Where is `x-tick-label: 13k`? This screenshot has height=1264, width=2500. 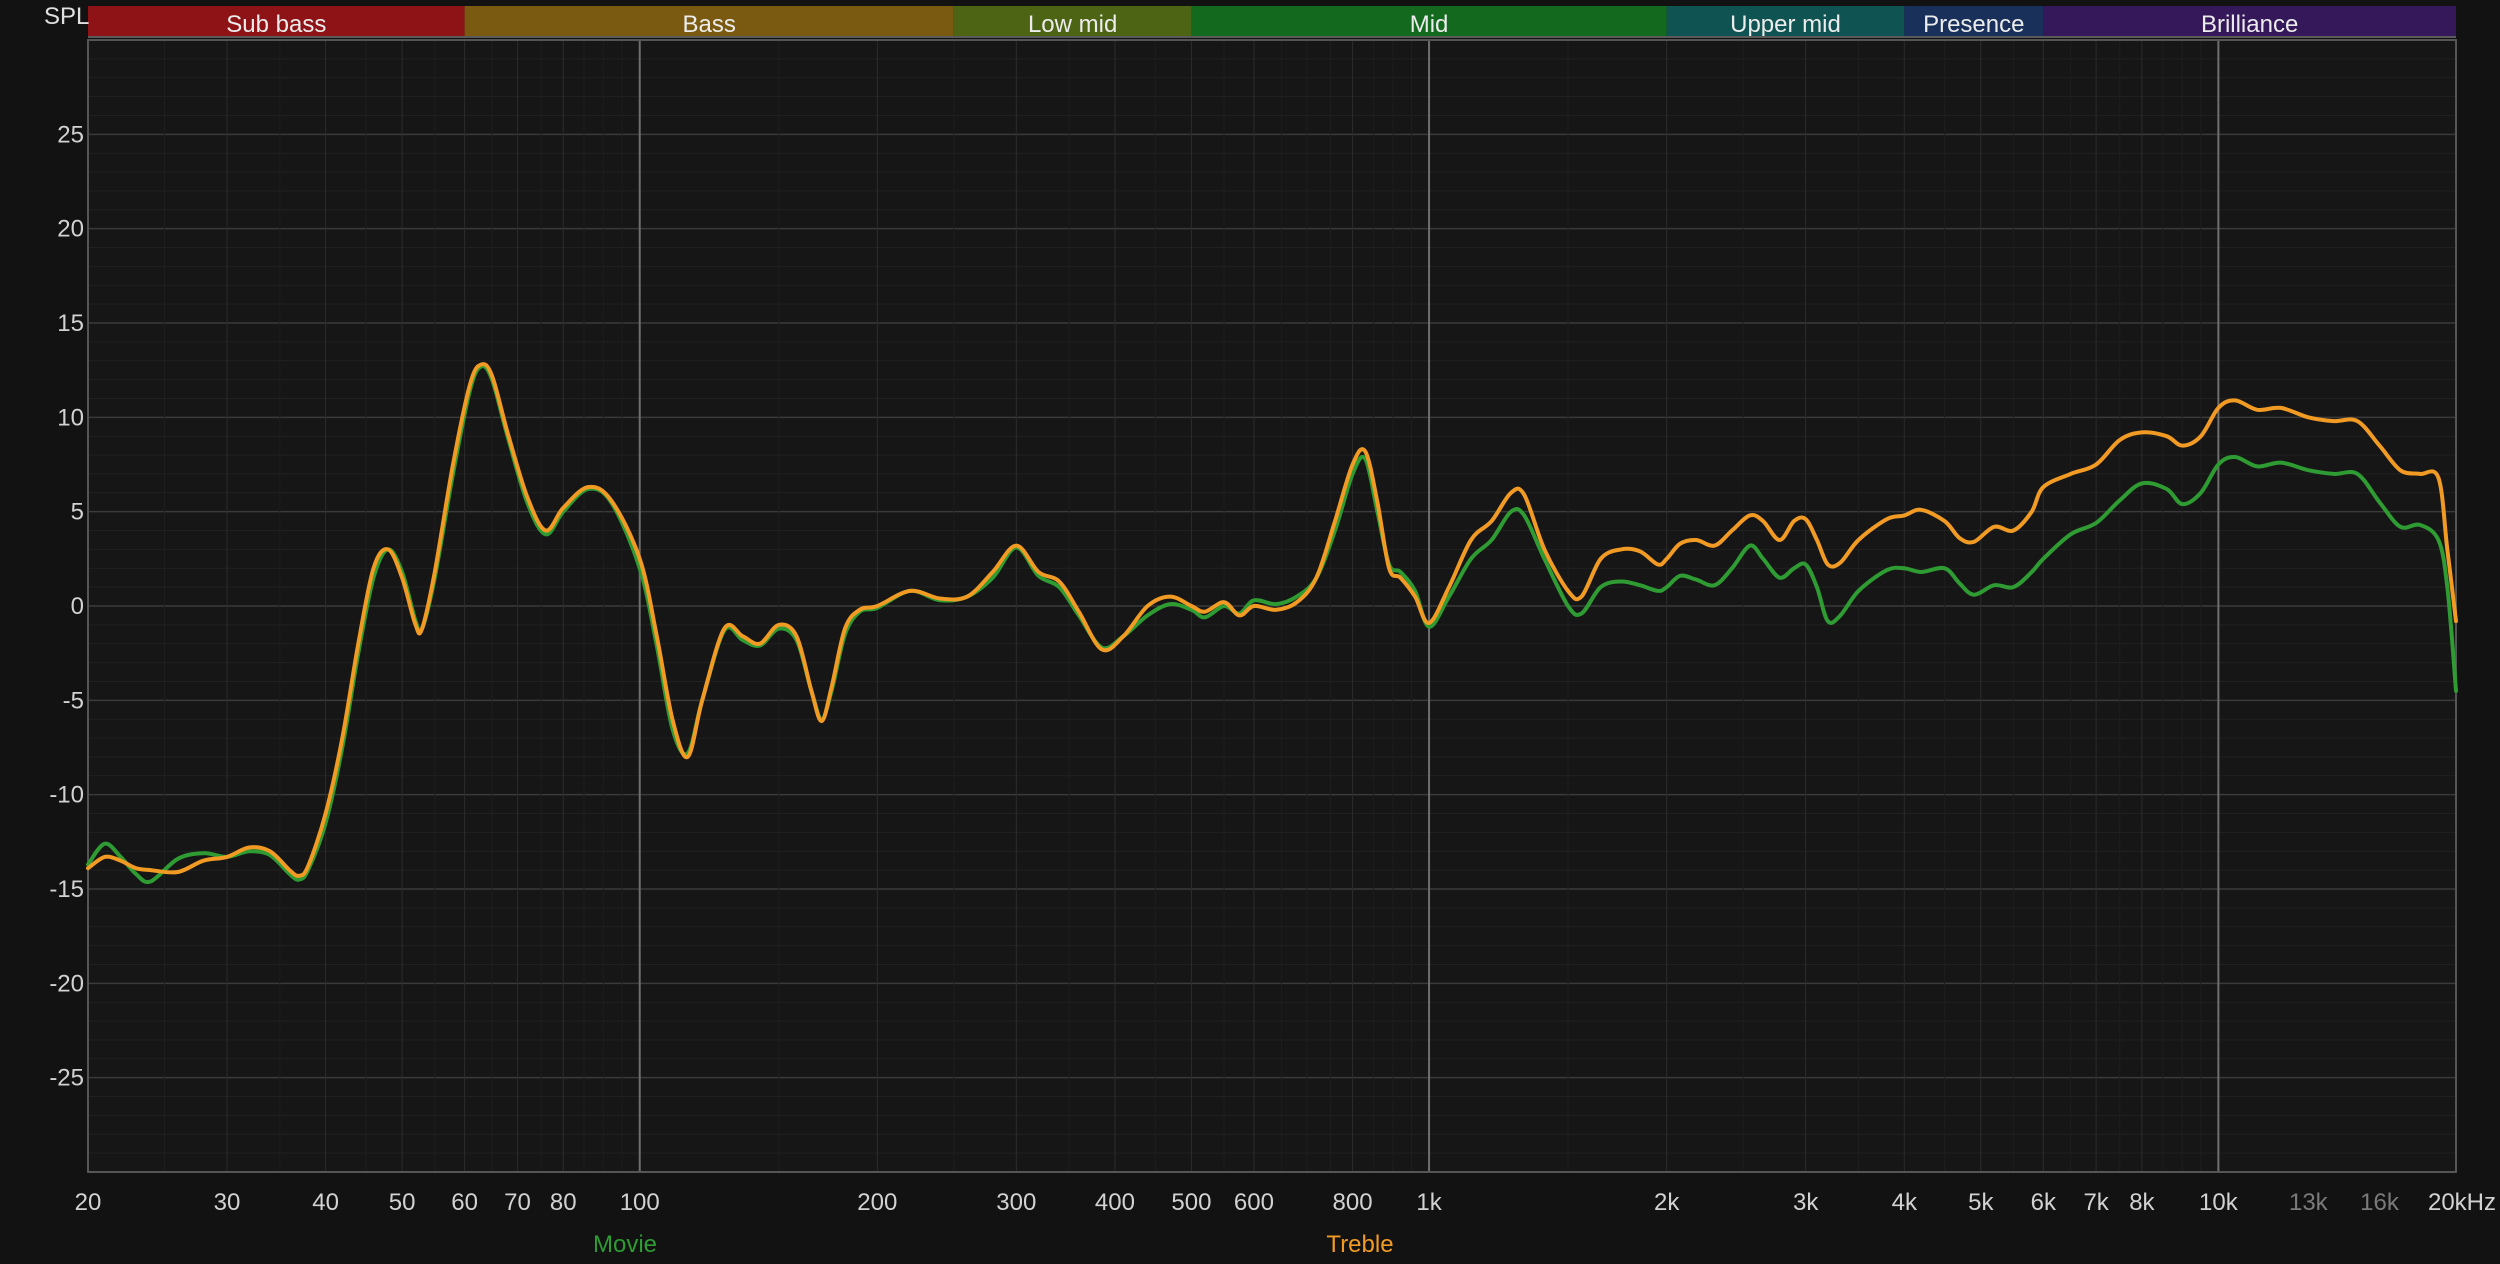 x-tick-label: 13k is located at coordinates (2309, 1202).